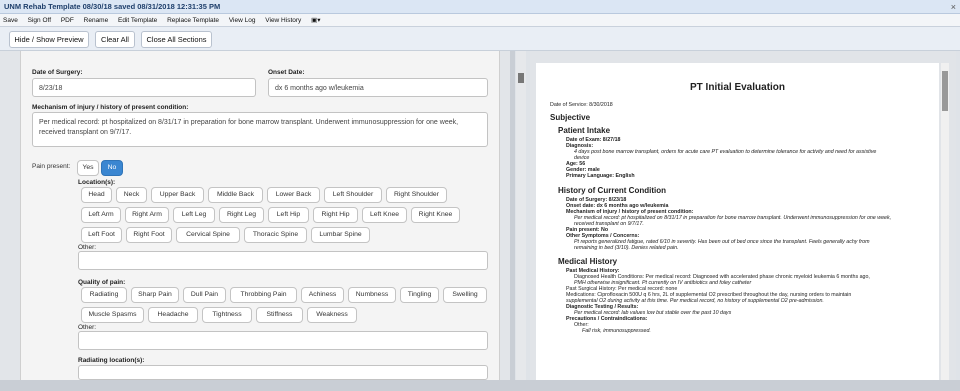 The height and width of the screenshot is (391, 960). I want to click on location-left-hip: Left Hip, so click(288, 215).